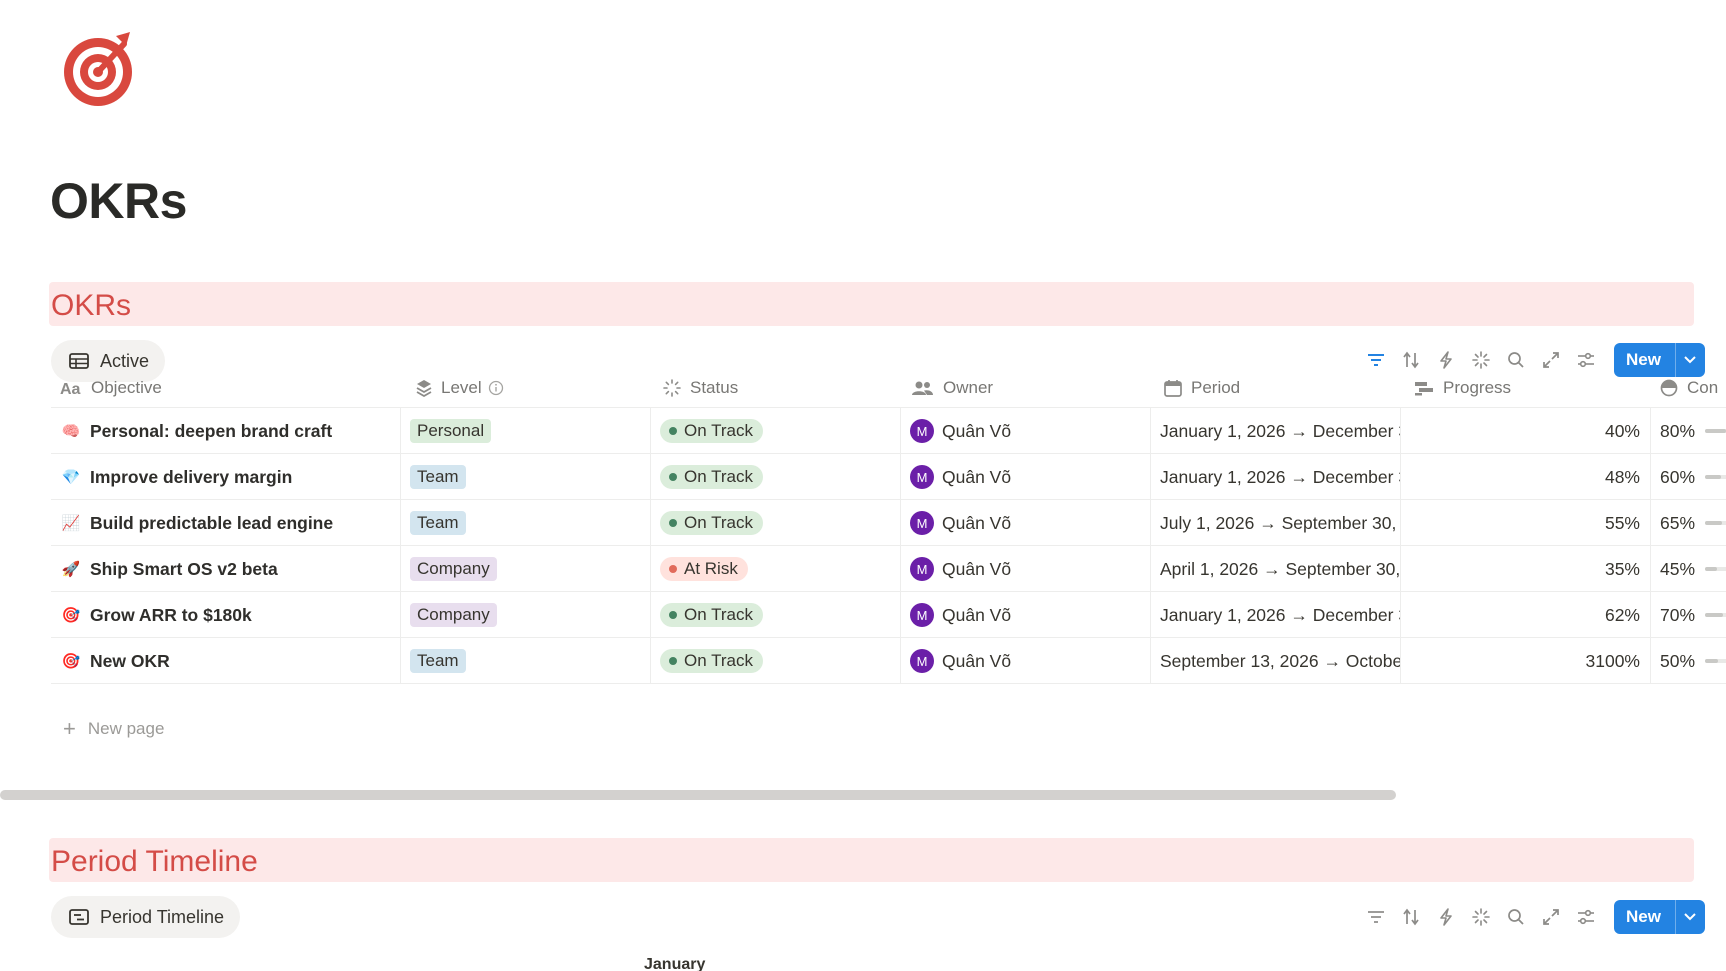 This screenshot has height=971, width=1726. What do you see at coordinates (1410, 917) in the screenshot?
I see `sort-icon` at bounding box center [1410, 917].